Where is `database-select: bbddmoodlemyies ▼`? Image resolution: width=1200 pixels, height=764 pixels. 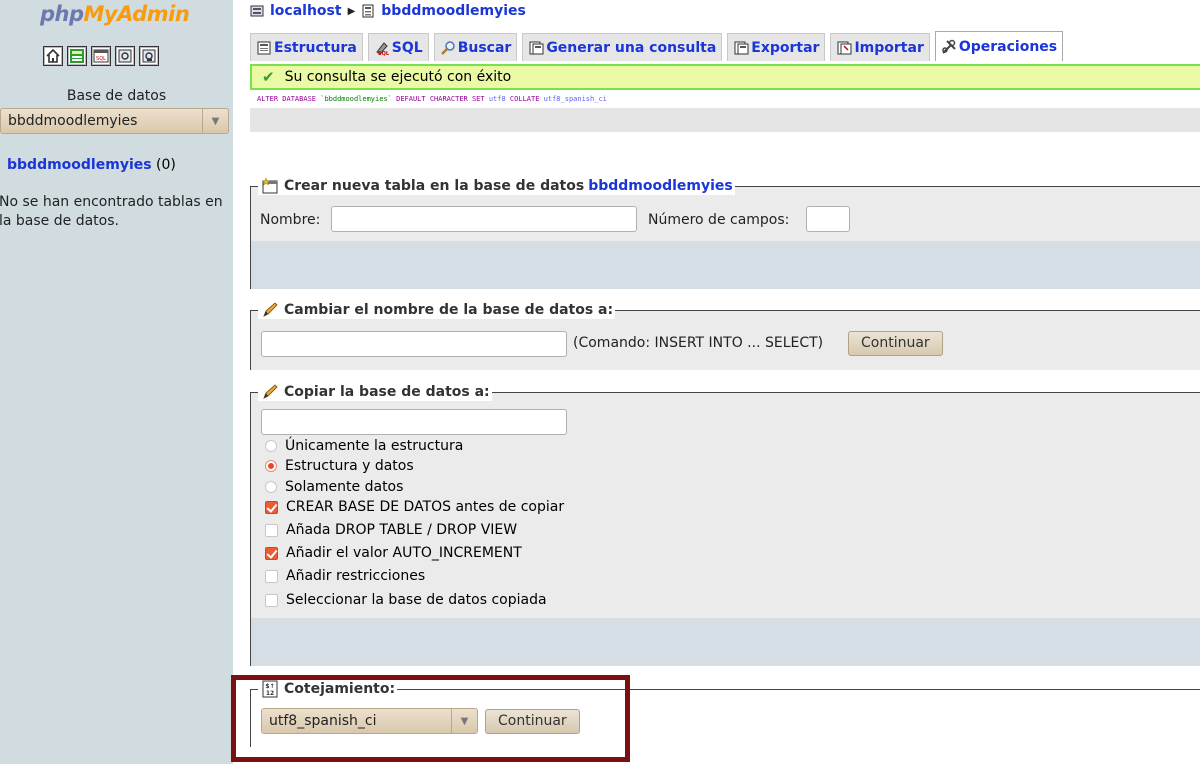
database-select: bbddmoodlemyies ▼ is located at coordinates (114, 121).